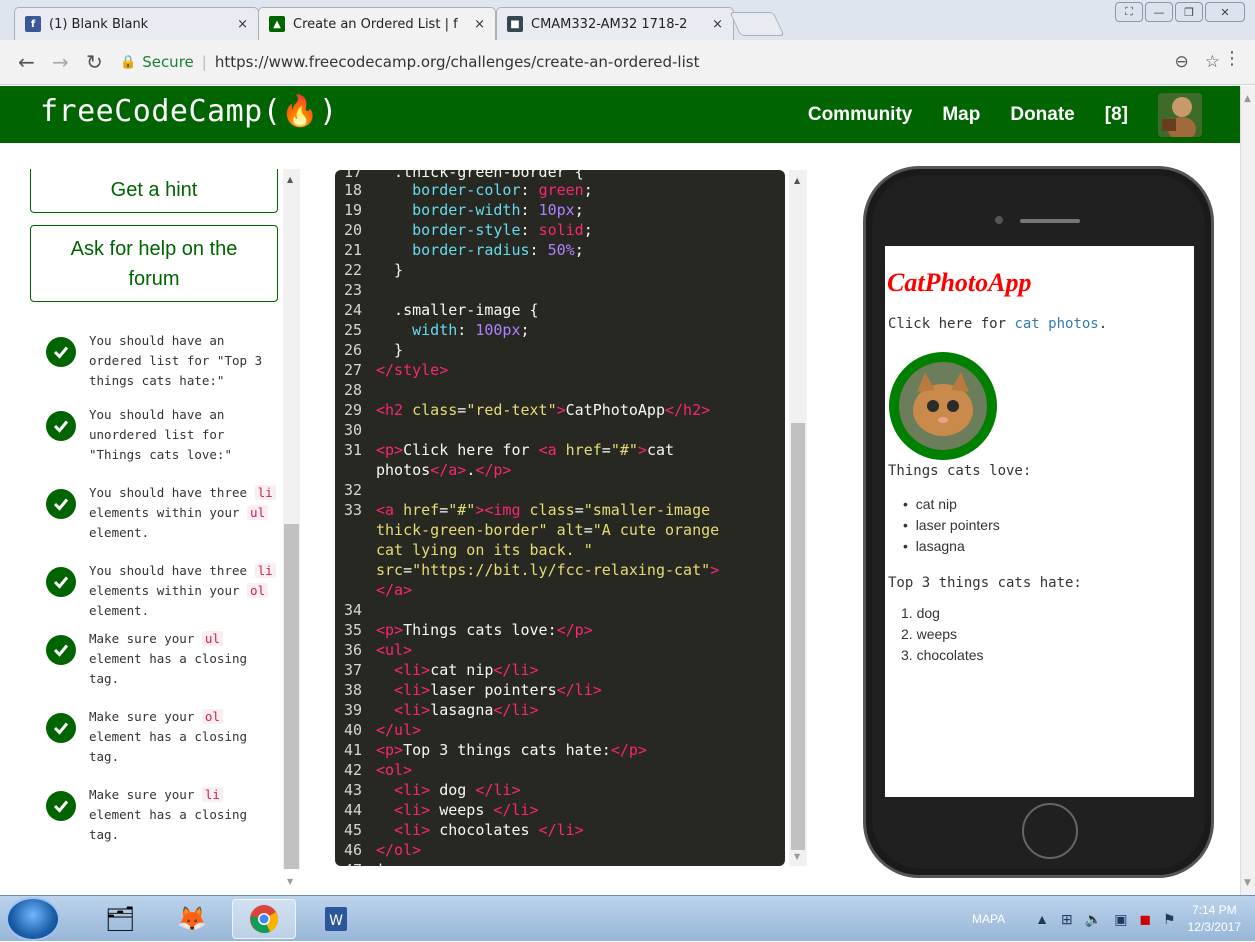 Image resolution: width=1255 pixels, height=942 pixels. I want to click on minimize-button: —, so click(1159, 12).